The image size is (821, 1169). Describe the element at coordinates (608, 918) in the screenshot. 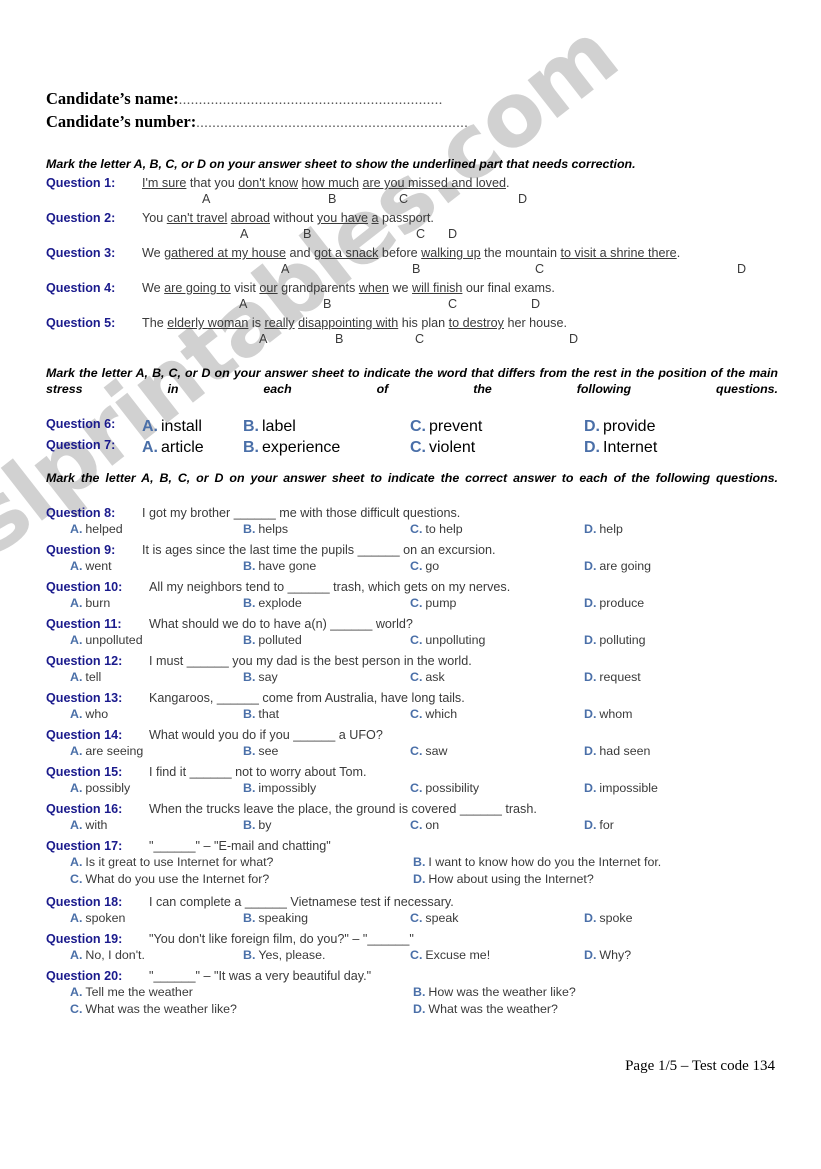

I see `option-d: D. spoke` at that location.